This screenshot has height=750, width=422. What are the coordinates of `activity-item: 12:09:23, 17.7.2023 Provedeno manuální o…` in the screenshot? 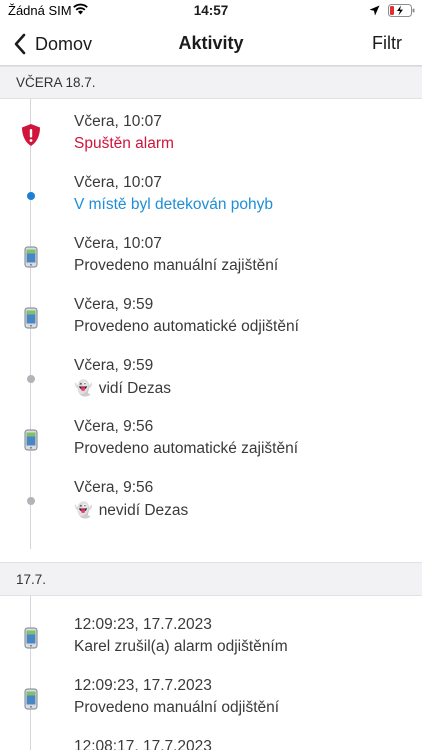 It's located at (211, 697).